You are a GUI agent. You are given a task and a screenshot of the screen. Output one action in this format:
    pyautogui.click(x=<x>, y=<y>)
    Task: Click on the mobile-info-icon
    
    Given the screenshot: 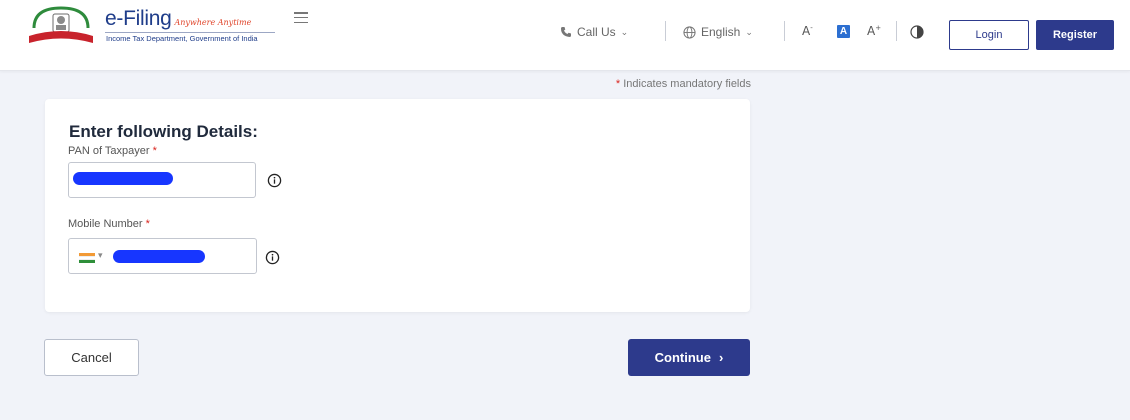 What is the action you would take?
    pyautogui.click(x=272, y=257)
    